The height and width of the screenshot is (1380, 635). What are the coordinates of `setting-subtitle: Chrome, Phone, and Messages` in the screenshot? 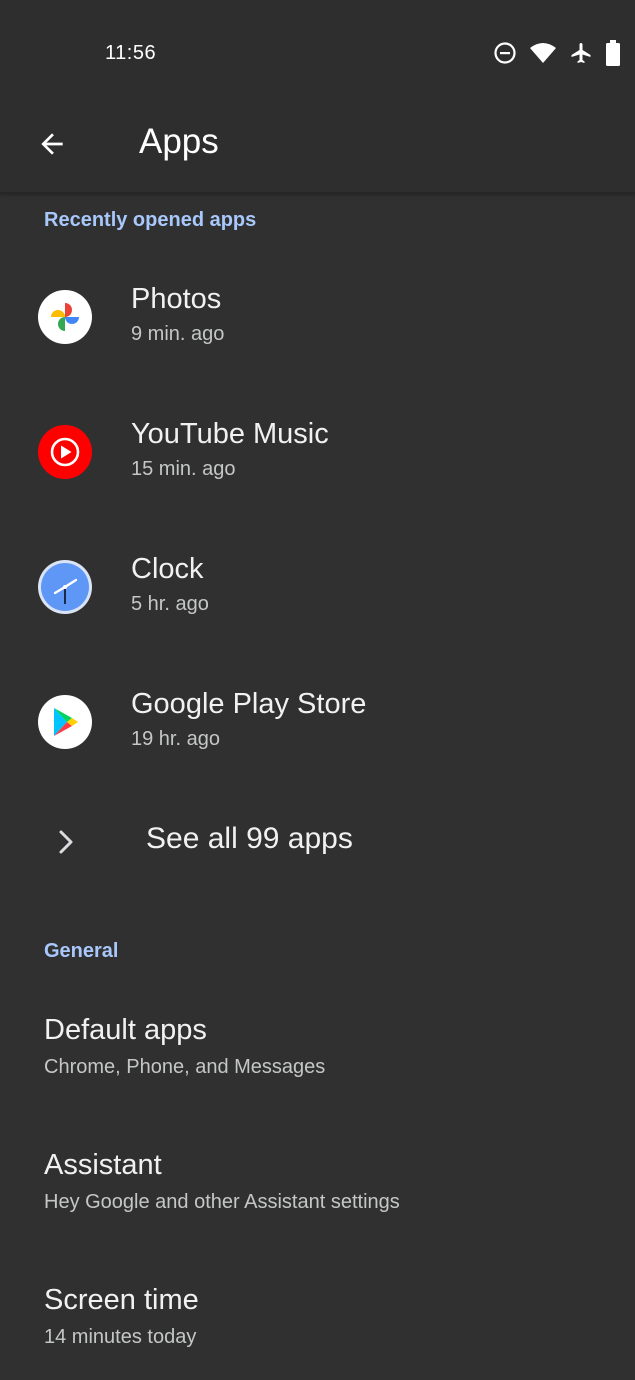 It's located at (185, 1067).